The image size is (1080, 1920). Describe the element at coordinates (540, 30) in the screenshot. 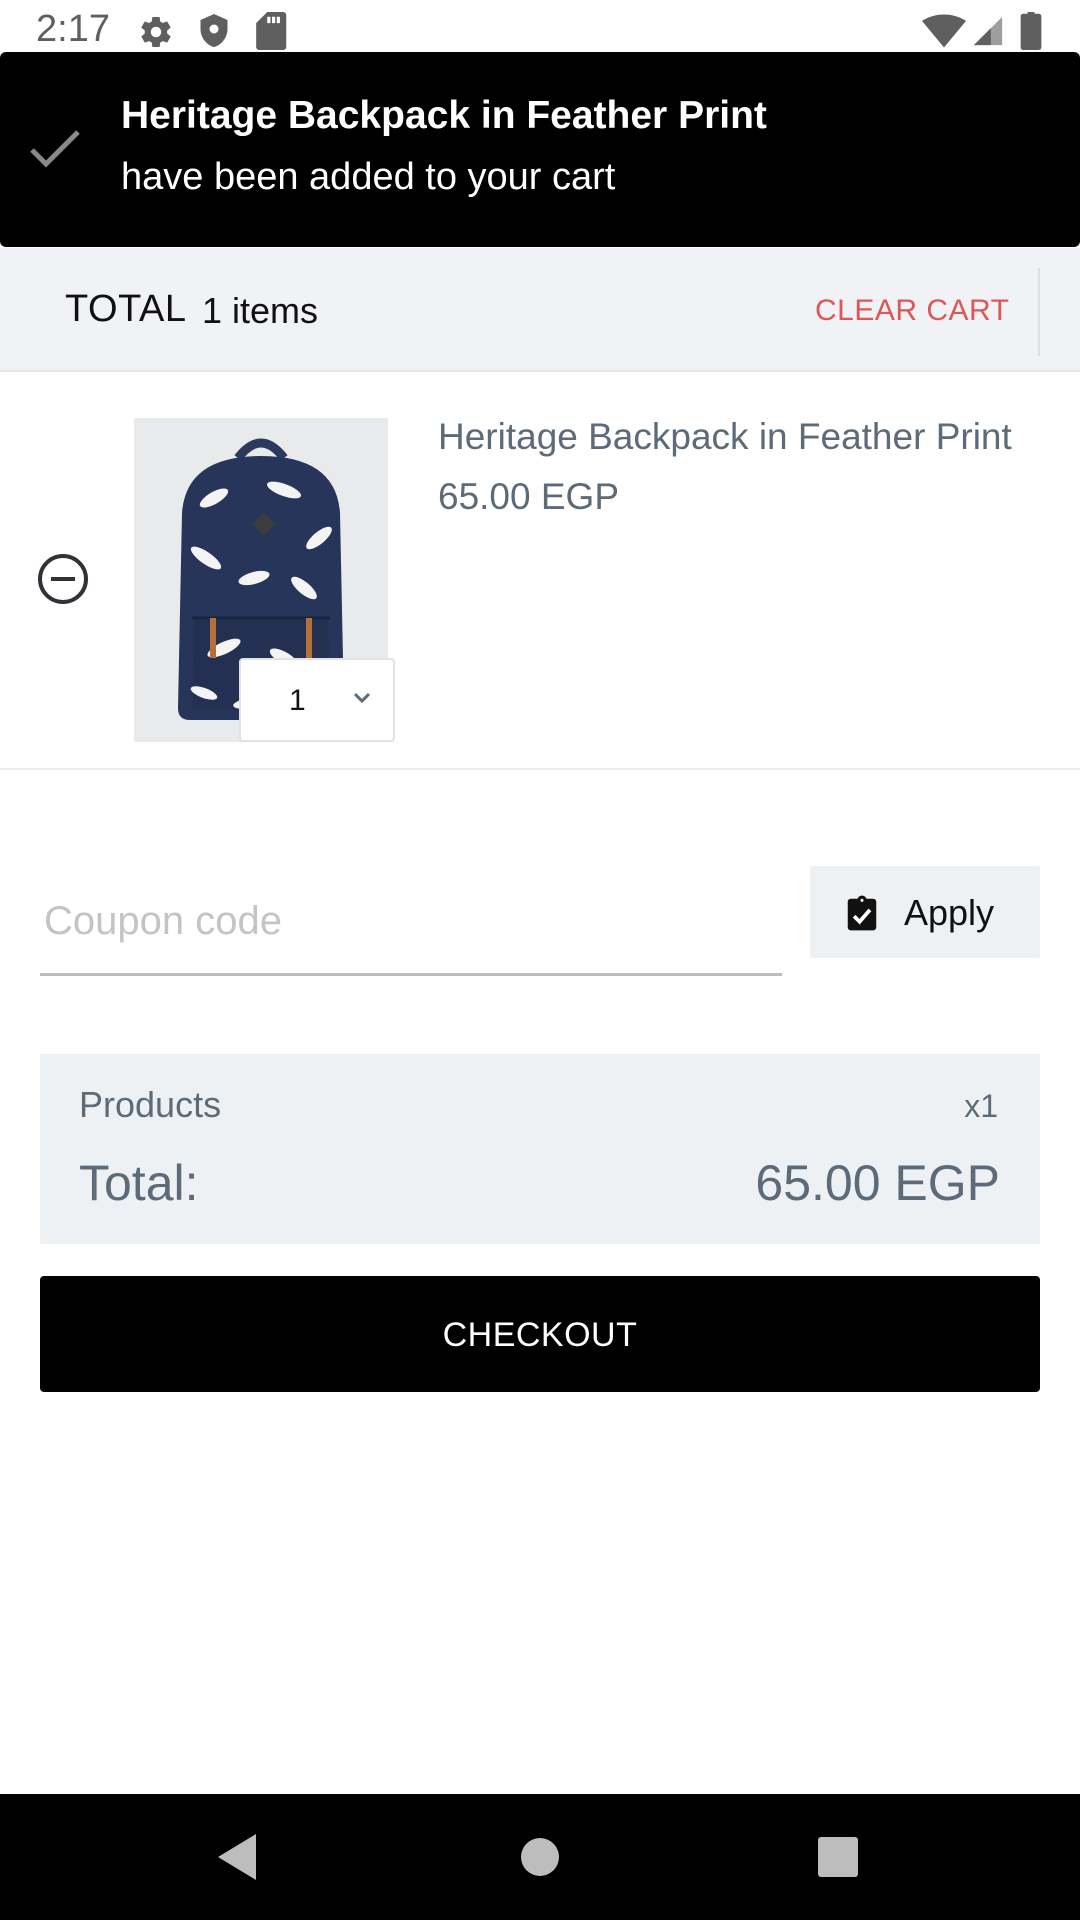

I see `status-bar: 2:17` at that location.